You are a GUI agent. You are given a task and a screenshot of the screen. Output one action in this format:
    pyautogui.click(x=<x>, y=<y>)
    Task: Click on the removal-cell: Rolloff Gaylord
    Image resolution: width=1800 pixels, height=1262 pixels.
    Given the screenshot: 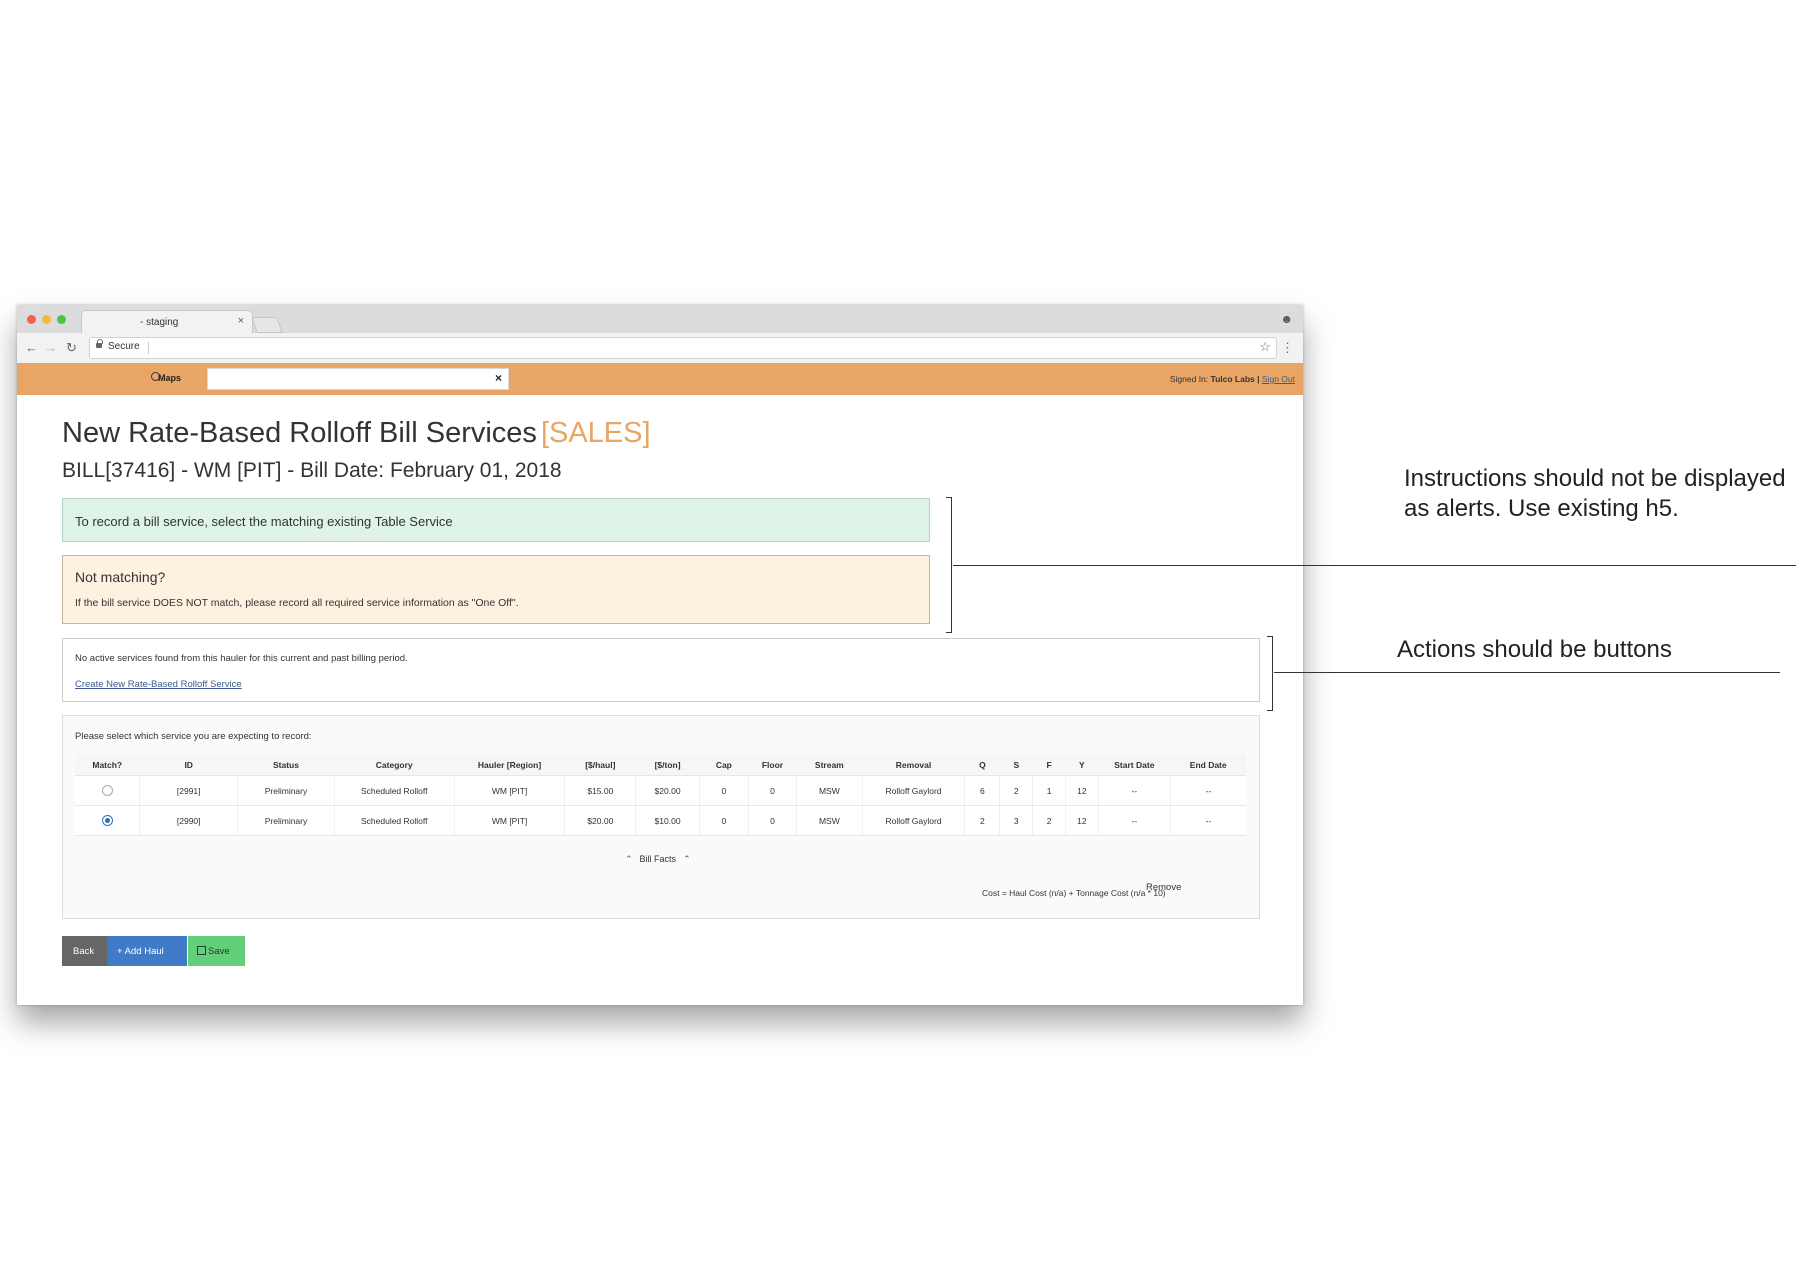 What is the action you would take?
    pyautogui.click(x=914, y=820)
    